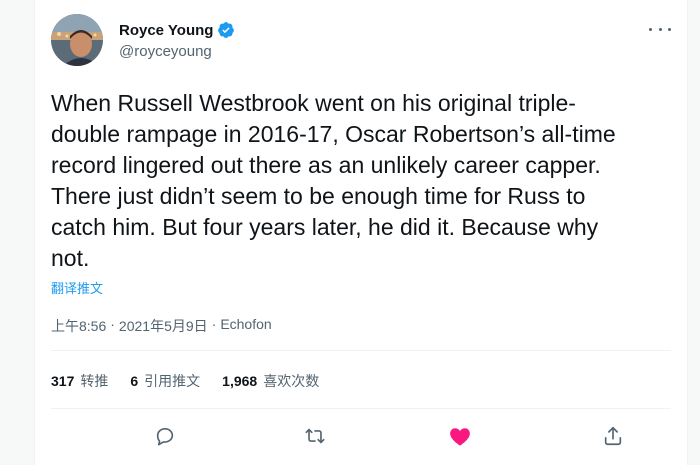  I want to click on quotes-stat: 6 引用推文, so click(165, 381).